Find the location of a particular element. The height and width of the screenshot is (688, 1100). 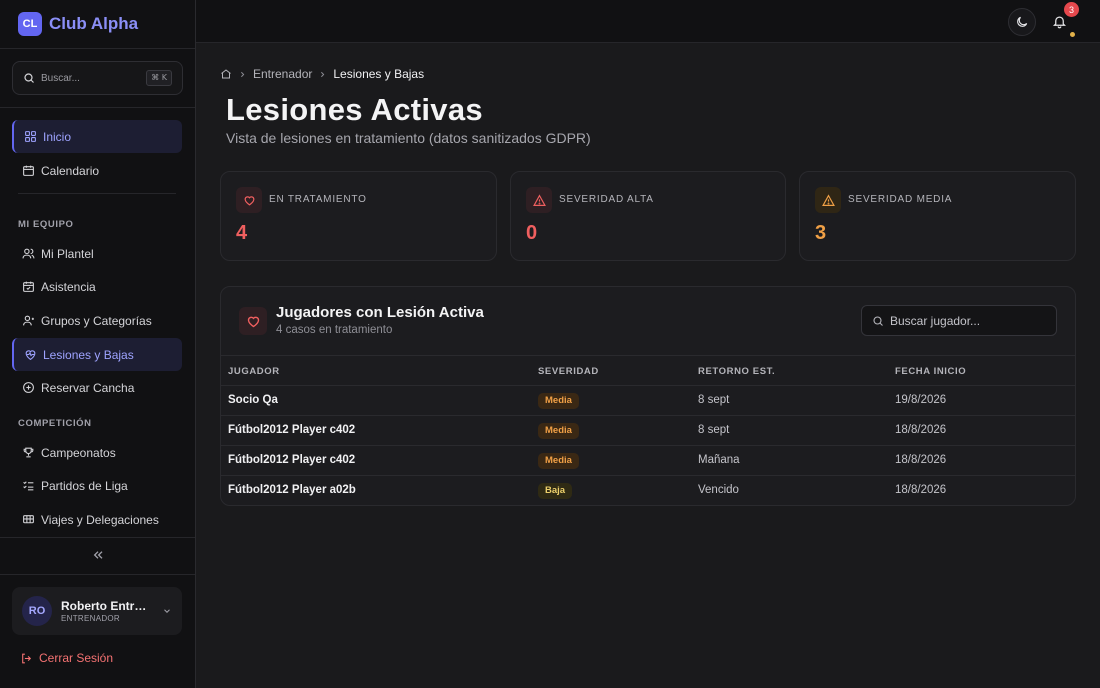

sidebar-item-label: Mi Plantel is located at coordinates (67, 253).